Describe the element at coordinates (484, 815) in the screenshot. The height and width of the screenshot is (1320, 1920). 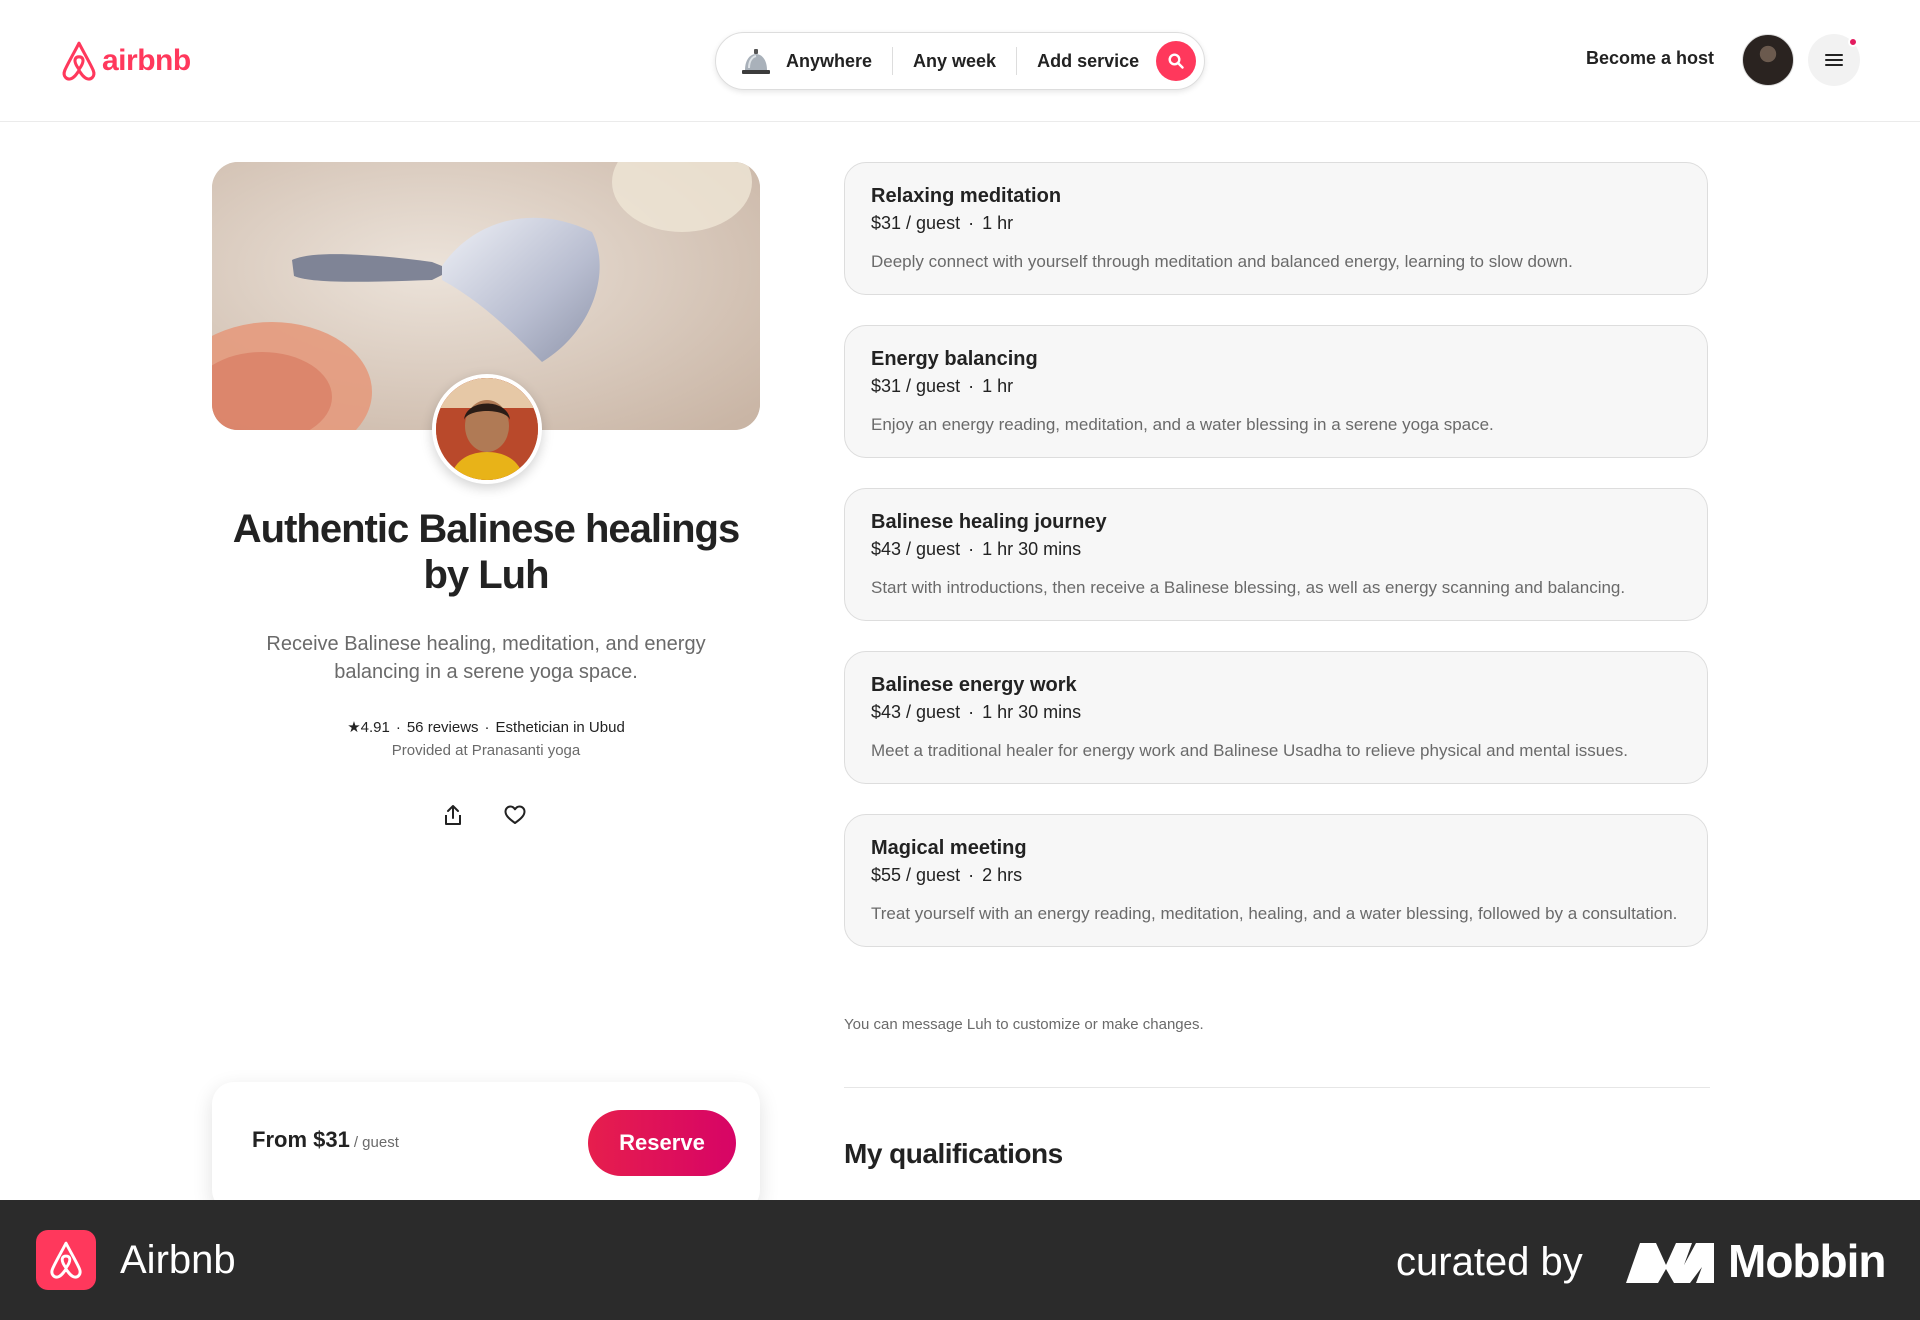
I see `listing-actions` at that location.